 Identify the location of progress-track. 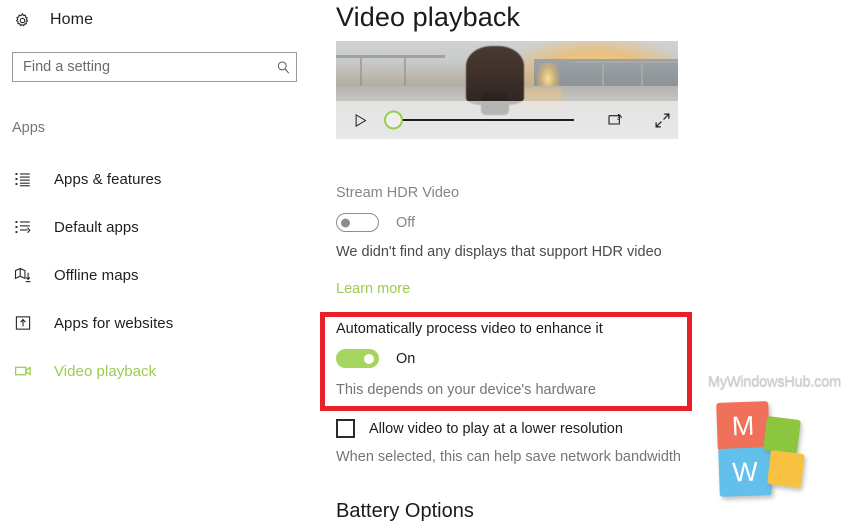
(485, 120).